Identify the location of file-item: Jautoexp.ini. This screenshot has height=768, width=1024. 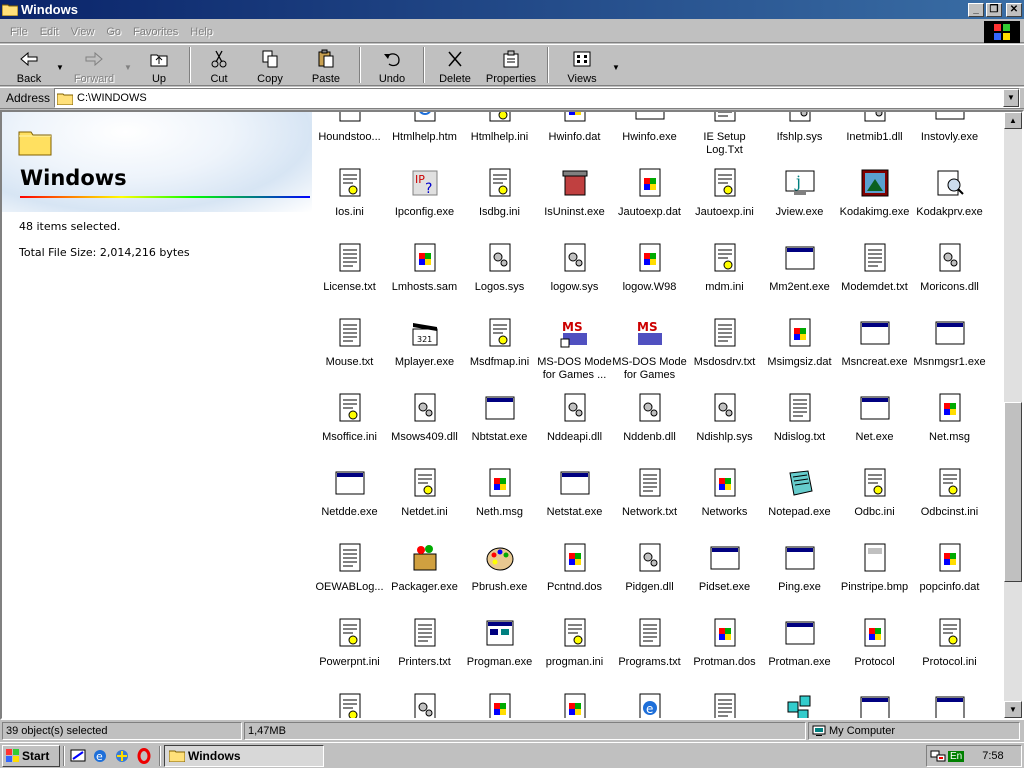
(724, 203).